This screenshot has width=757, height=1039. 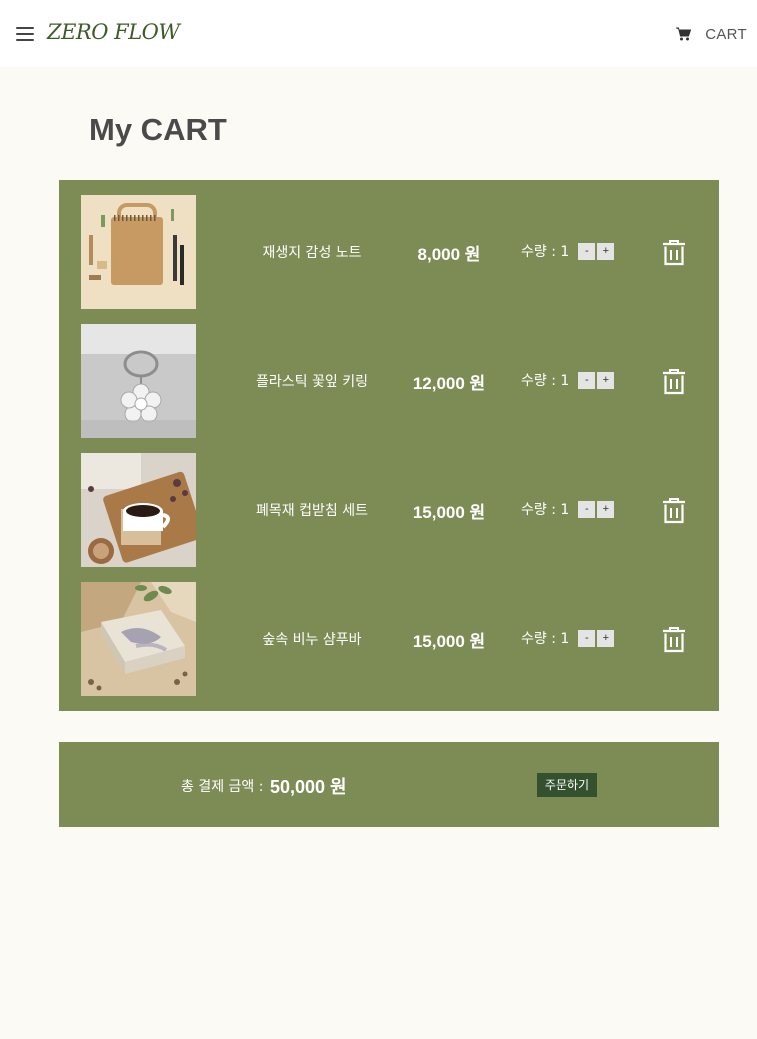 I want to click on product-name: 재생지 감성 노트, so click(x=312, y=252).